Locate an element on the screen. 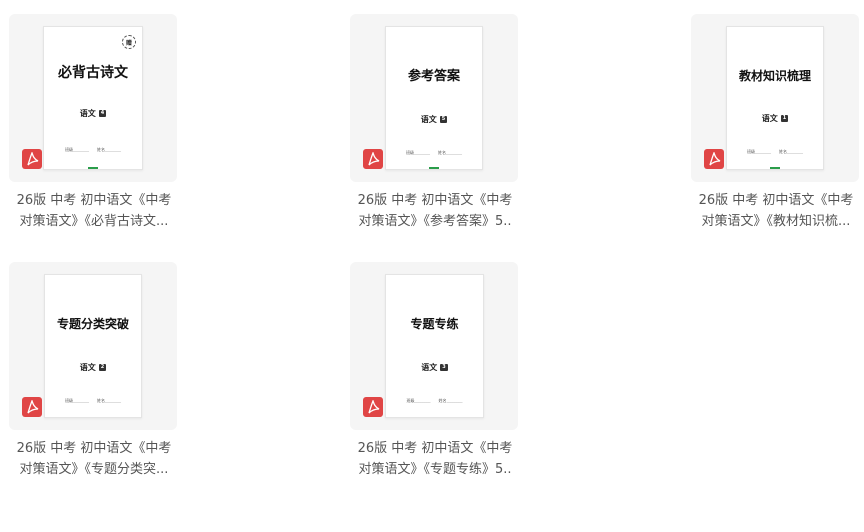 Image resolution: width=864 pixels, height=532 pixels. document-title: 参考答案 is located at coordinates (433, 76).